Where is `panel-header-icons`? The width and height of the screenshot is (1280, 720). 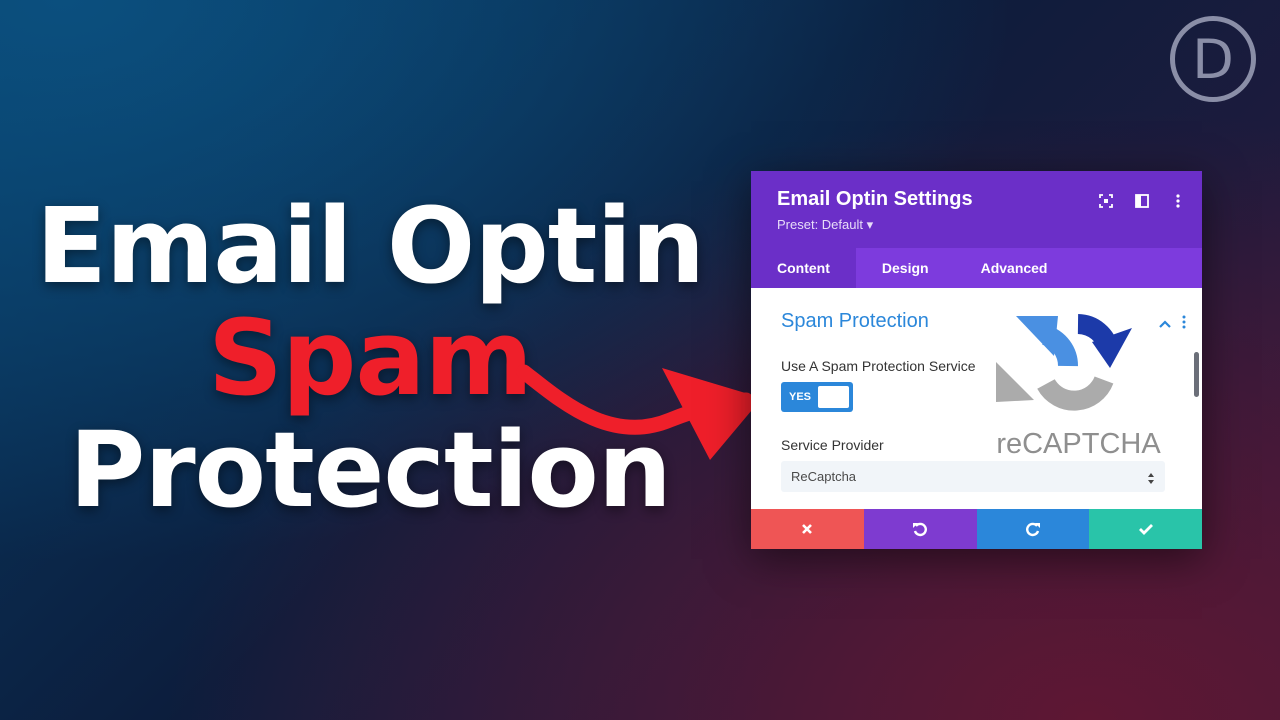 panel-header-icons is located at coordinates (1142, 201).